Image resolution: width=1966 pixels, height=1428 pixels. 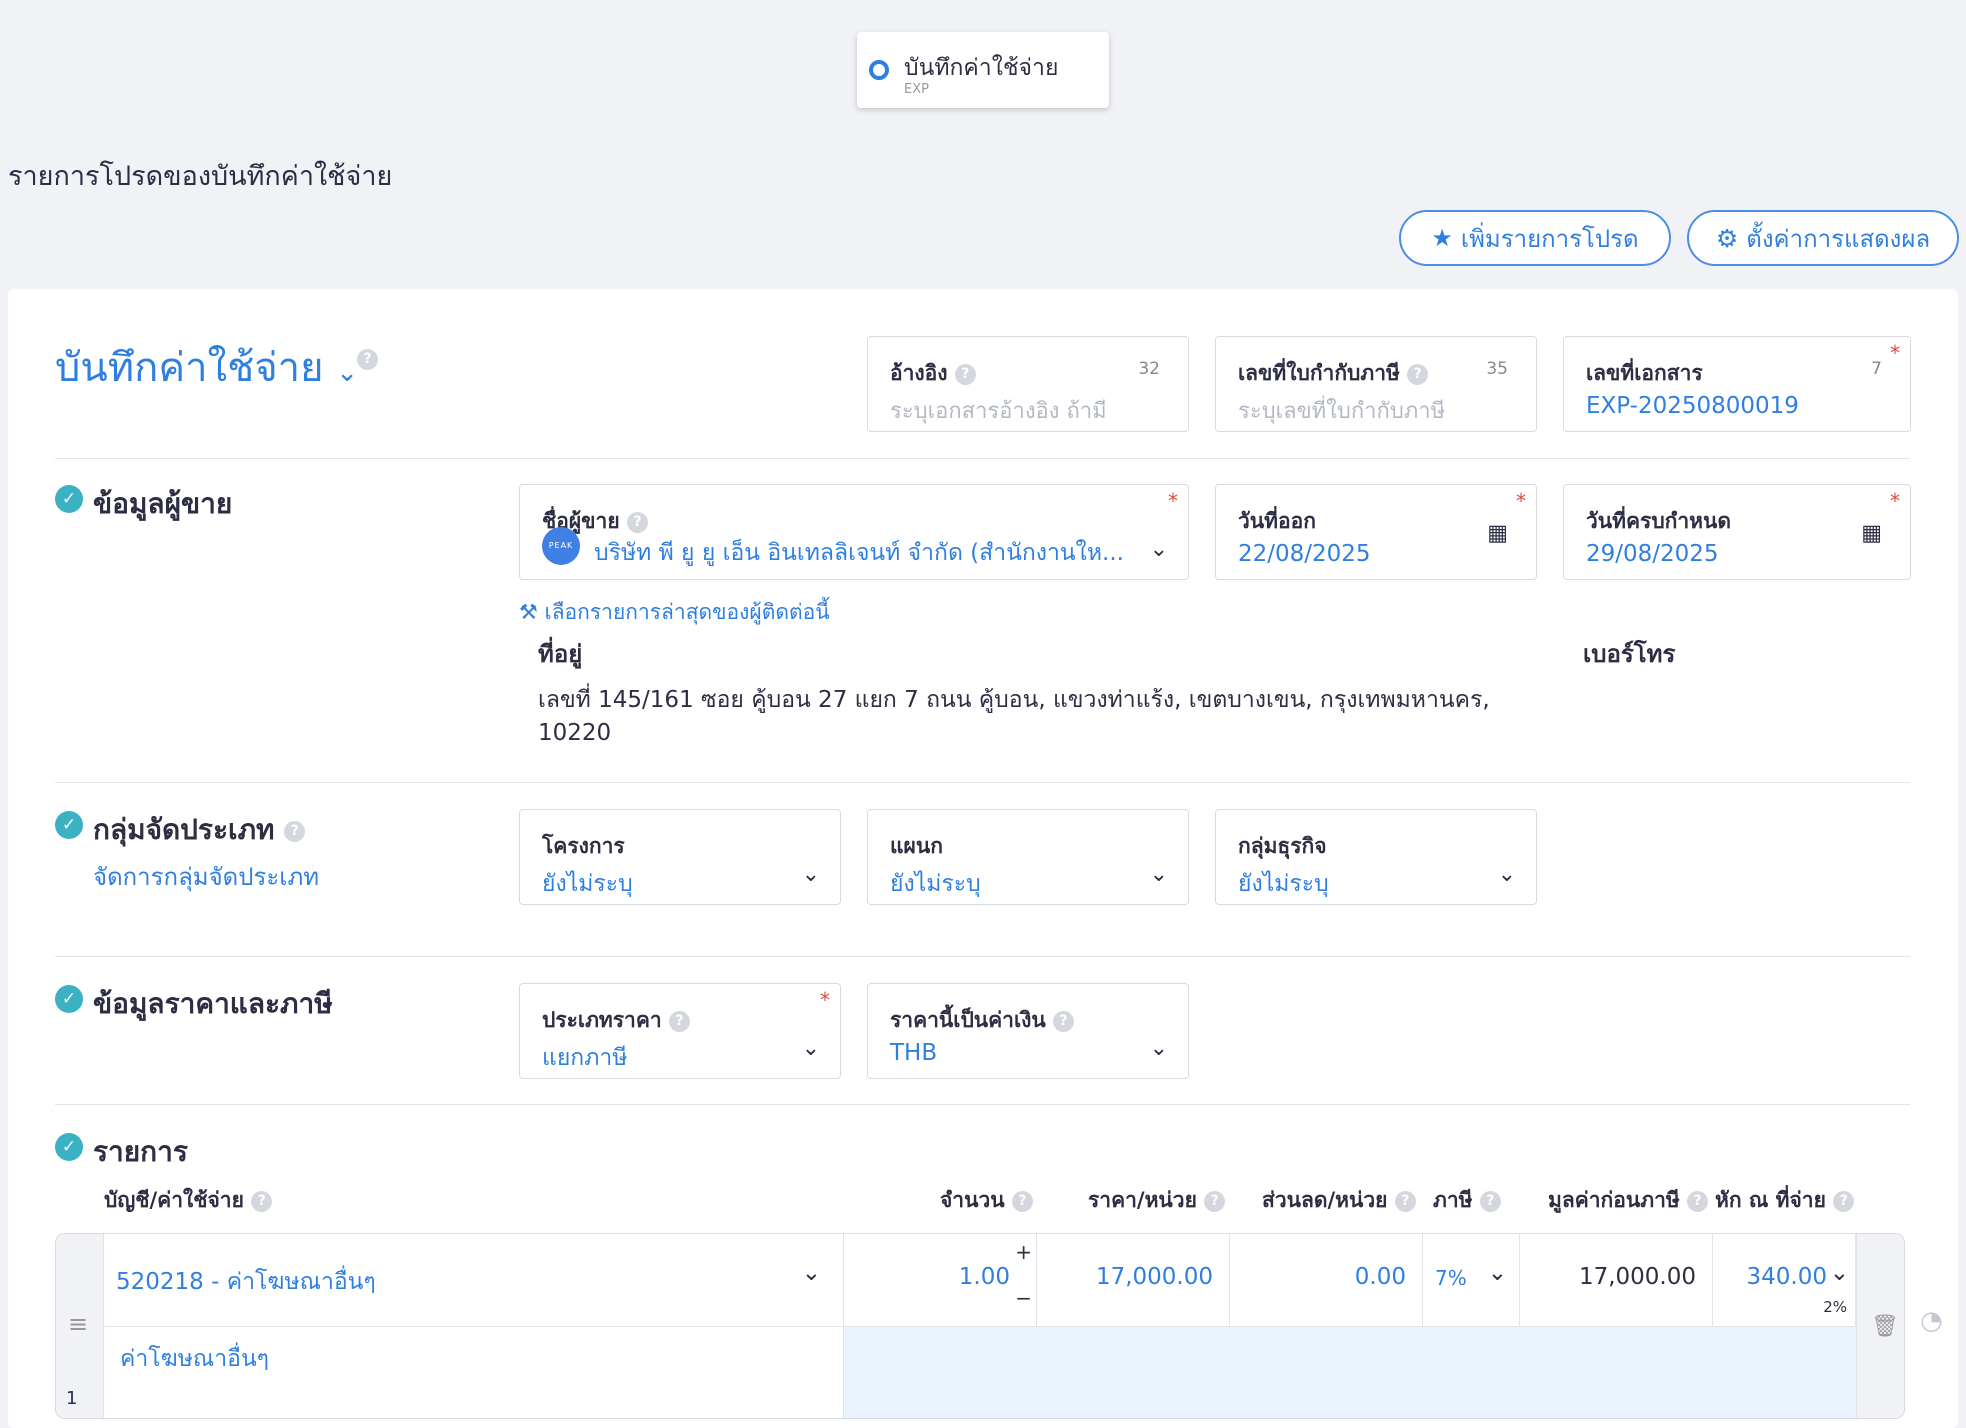 What do you see at coordinates (213, 1003) in the screenshot?
I see `pricing-section-title: ข้อมูลราคาและภาษี` at bounding box center [213, 1003].